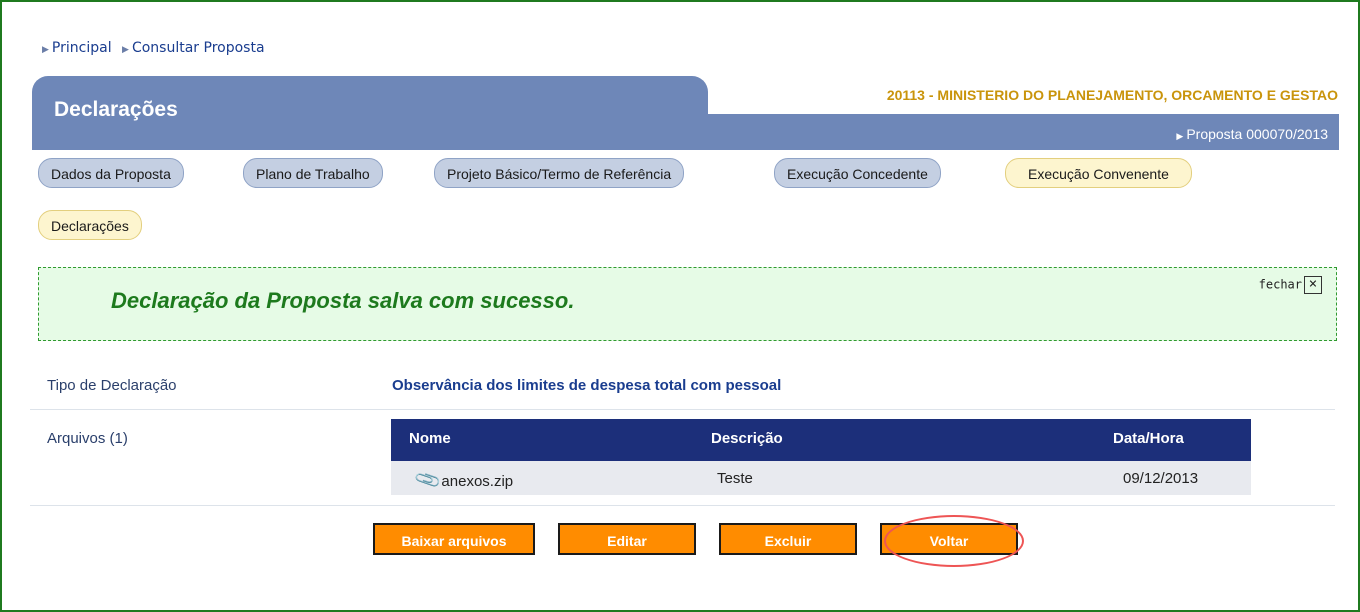  Describe the element at coordinates (313, 173) in the screenshot. I see `tab-plano-de-trabalho: Plano de Trabalho` at that location.